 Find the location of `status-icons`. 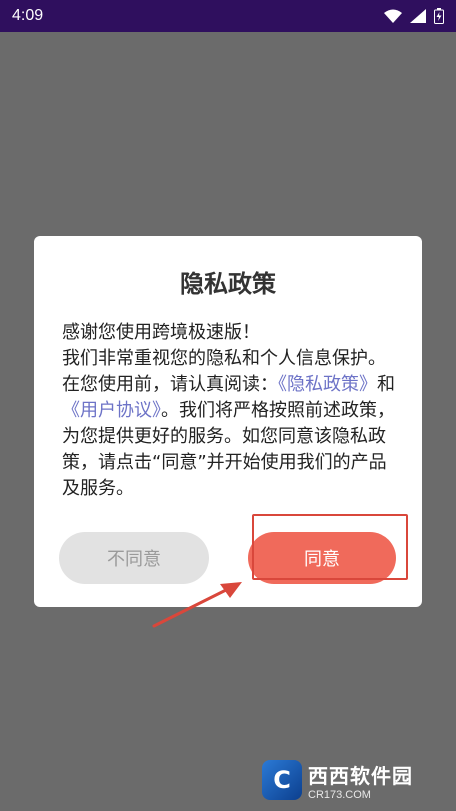

status-icons is located at coordinates (414, 16).